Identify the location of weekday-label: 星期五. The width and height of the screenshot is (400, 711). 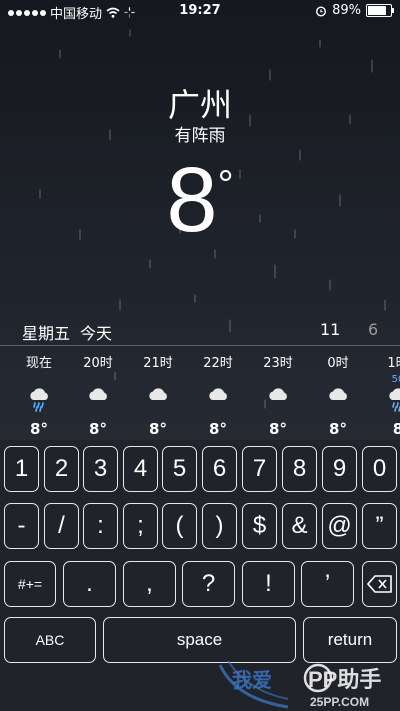
(46, 333).